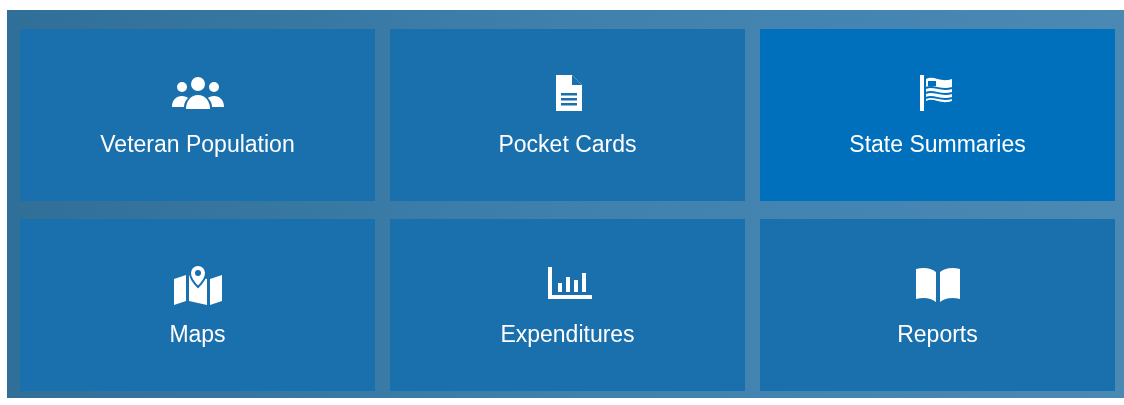 This screenshot has width=1124, height=405. What do you see at coordinates (197, 115) in the screenshot?
I see `menu-tile: Veteran Population` at bounding box center [197, 115].